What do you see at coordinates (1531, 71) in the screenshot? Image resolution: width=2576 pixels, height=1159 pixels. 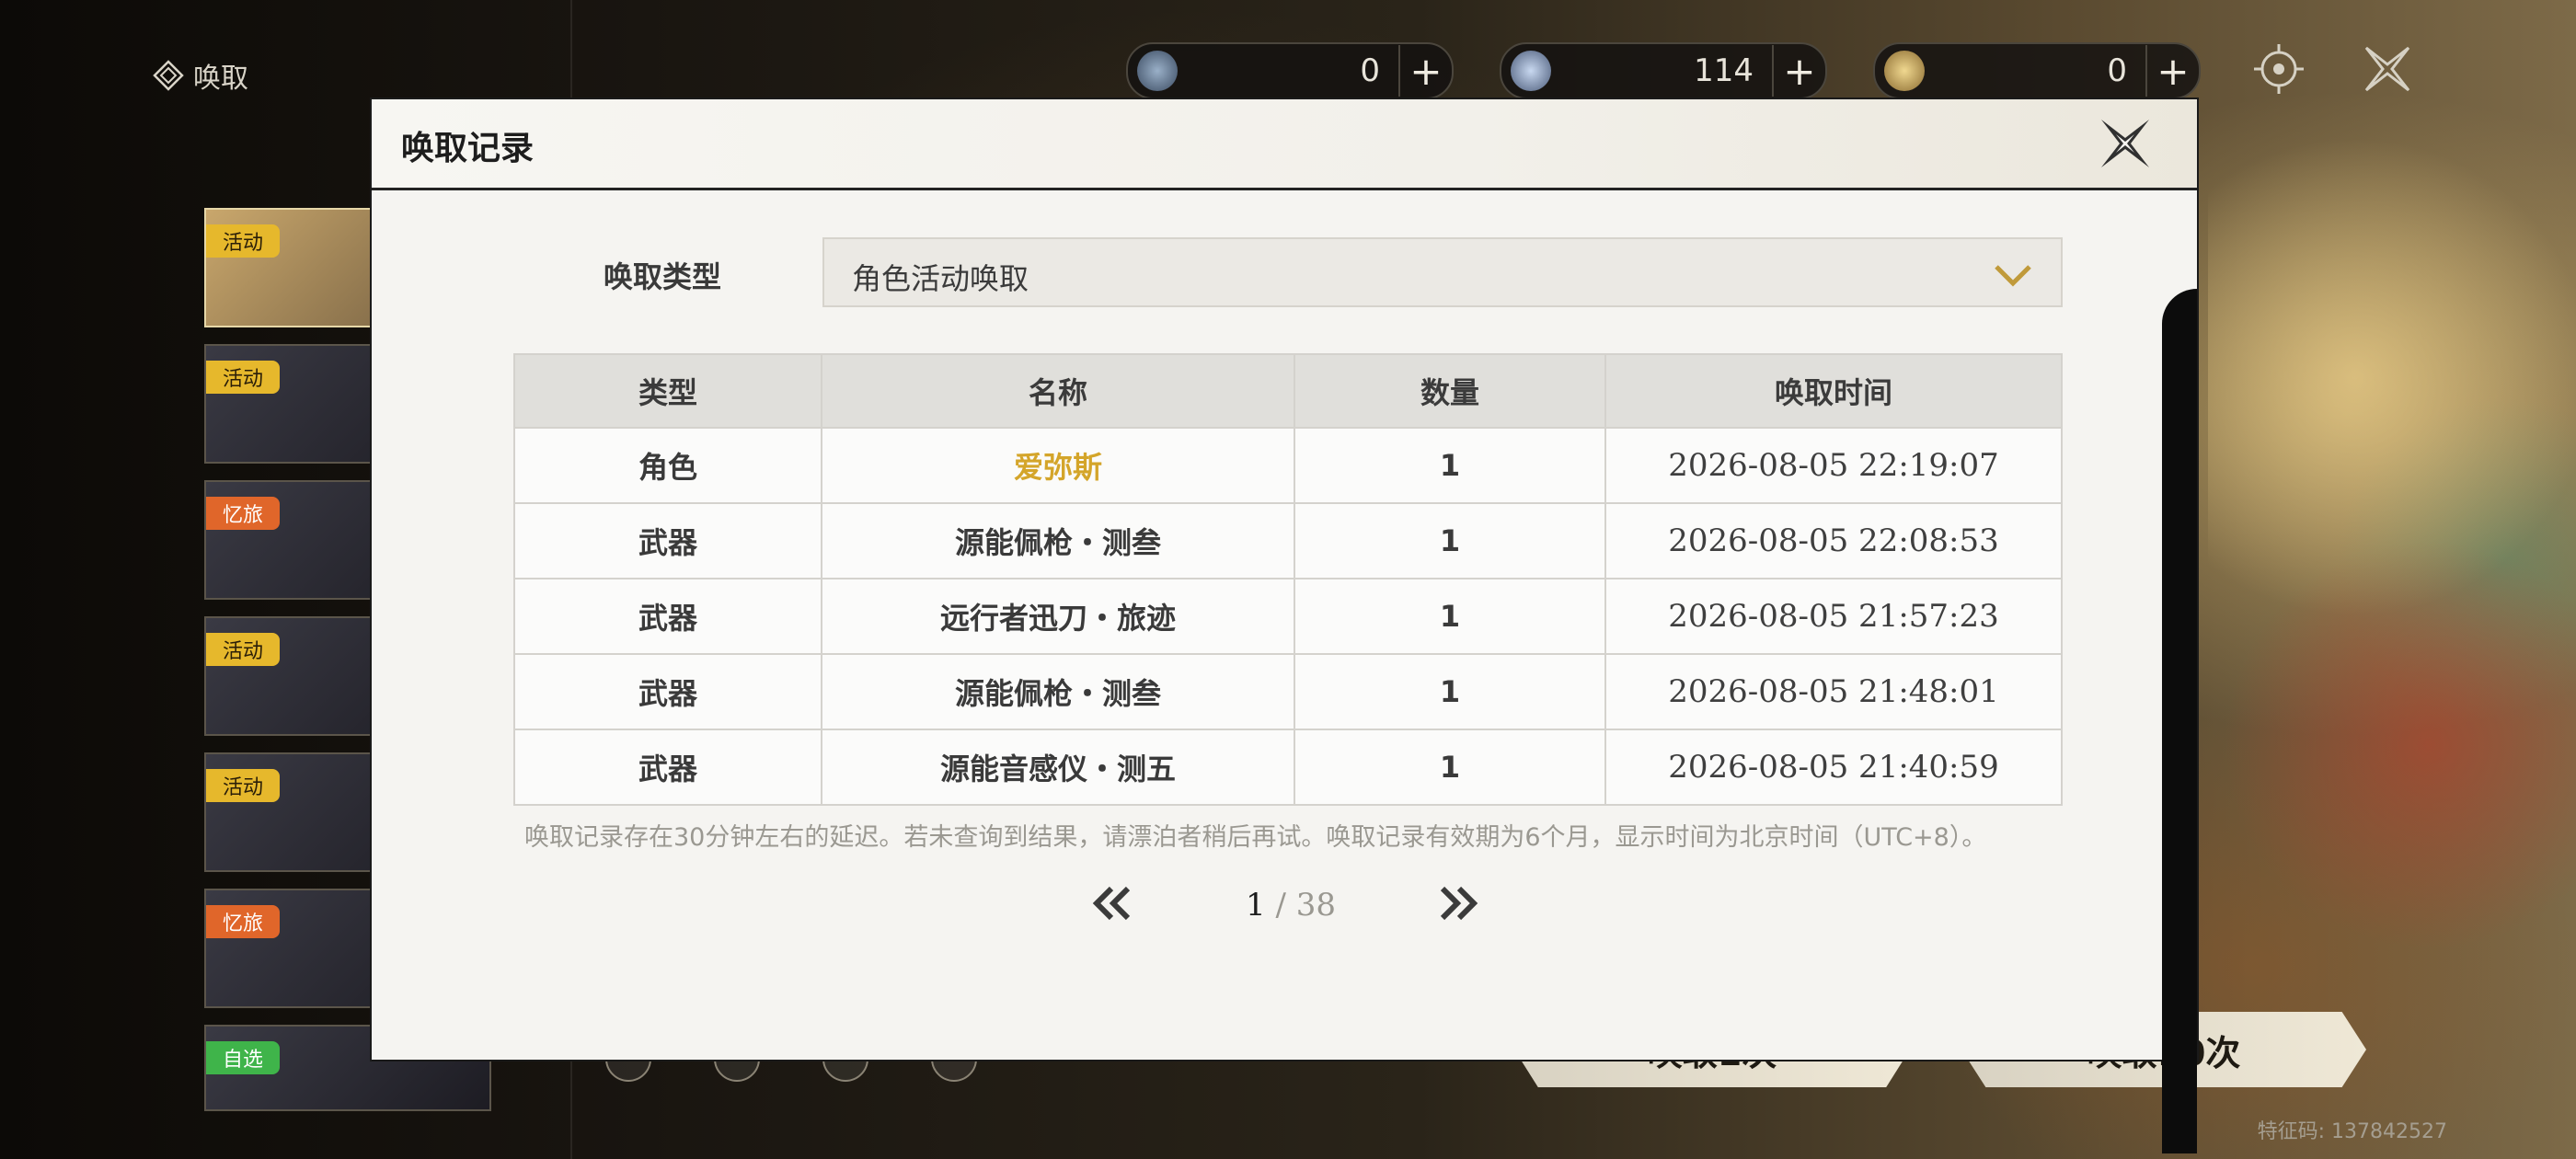 I see `astrite-icon` at bounding box center [1531, 71].